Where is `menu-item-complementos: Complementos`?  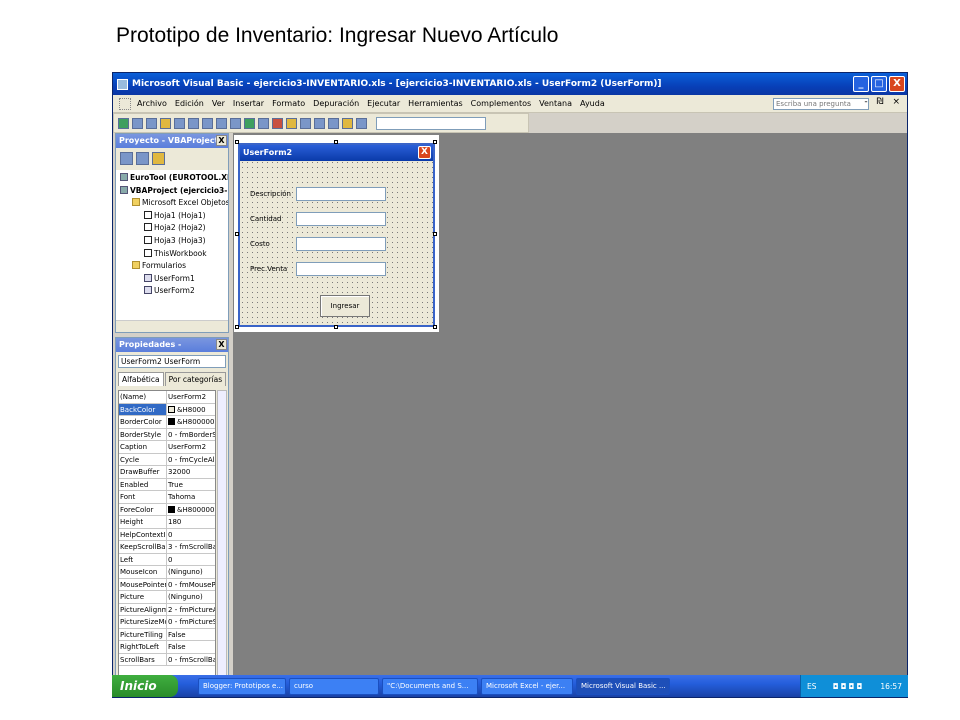
menu-item-complementos: Complementos is located at coordinates (501, 103).